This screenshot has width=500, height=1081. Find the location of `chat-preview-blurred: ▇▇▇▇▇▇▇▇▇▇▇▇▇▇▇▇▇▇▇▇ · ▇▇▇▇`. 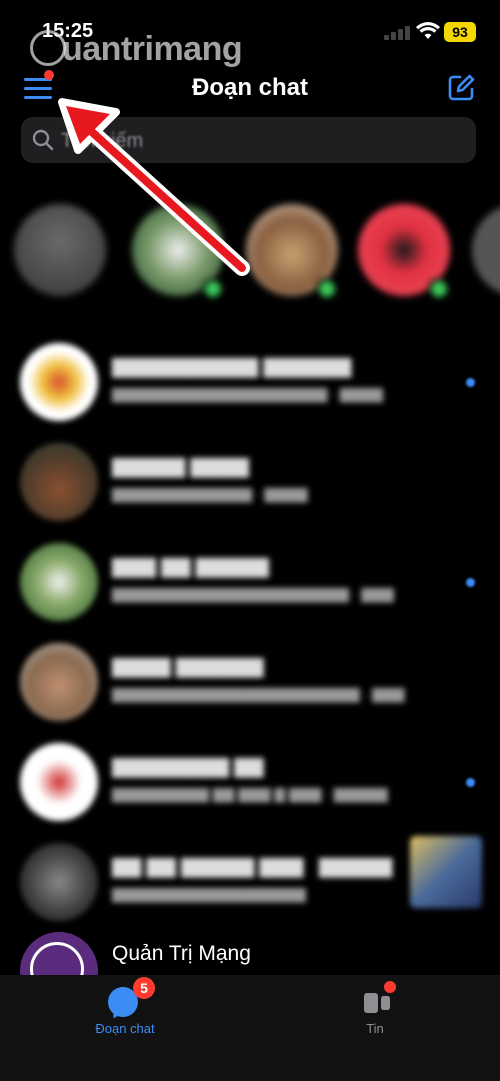

chat-preview-blurred: ▇▇▇▇▇▇▇▇▇▇▇▇▇▇▇▇▇▇▇▇ · ▇▇▇▇ is located at coordinates (247, 394).